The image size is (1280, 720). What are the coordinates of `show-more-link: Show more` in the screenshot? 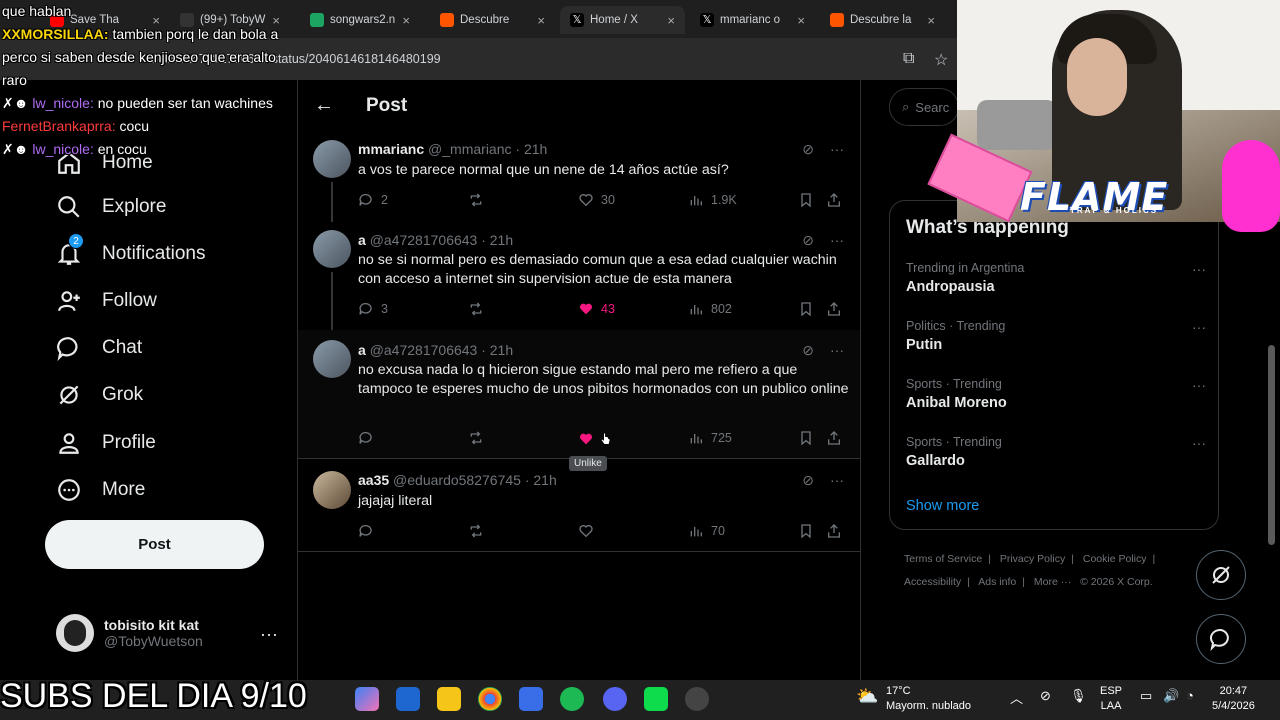 It's located at (942, 506).